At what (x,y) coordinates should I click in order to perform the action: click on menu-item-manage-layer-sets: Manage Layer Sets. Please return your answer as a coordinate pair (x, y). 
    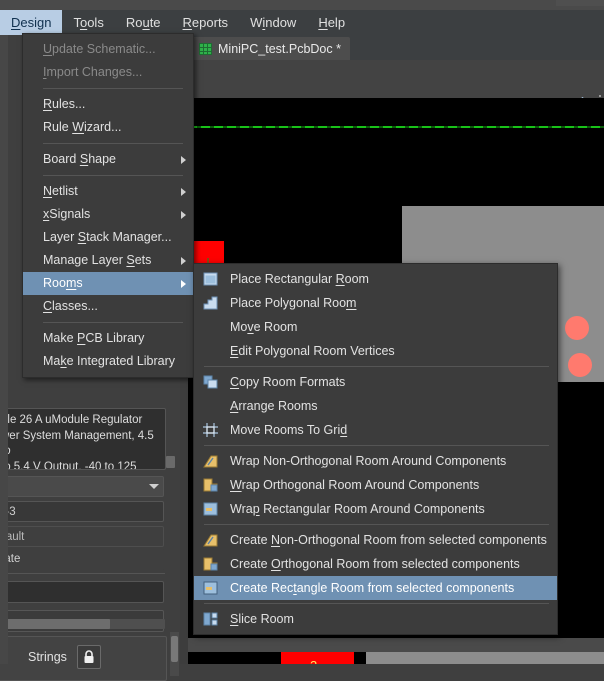
    Looking at the image, I should click on (108, 260).